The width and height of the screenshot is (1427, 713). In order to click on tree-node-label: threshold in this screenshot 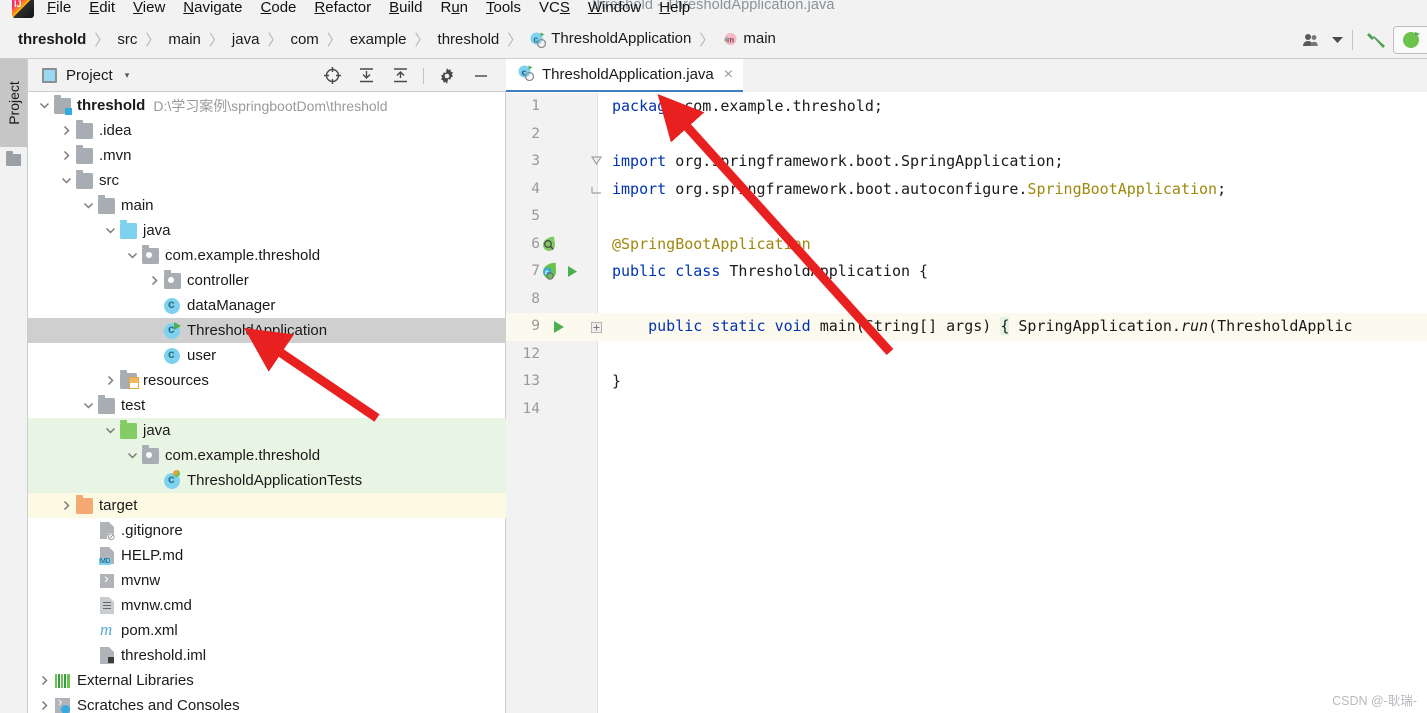, I will do `click(111, 105)`.